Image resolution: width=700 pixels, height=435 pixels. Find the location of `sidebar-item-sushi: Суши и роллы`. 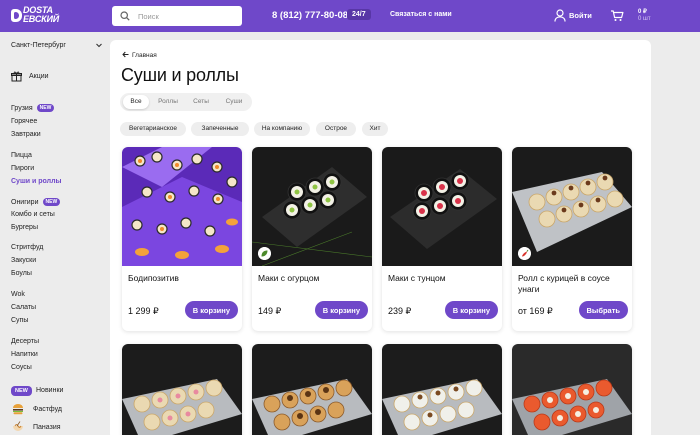

sidebar-item-sushi: Суши и роллы is located at coordinates (36, 181).